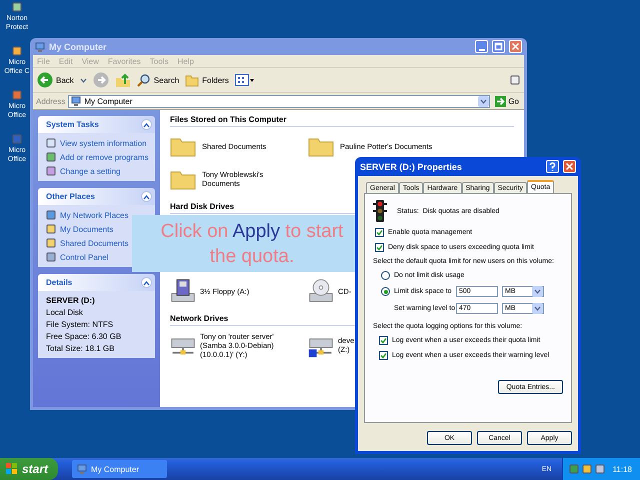 The image size is (640, 480). Describe the element at coordinates (119, 469) in the screenshot. I see `taskbar-button: My Computer` at that location.